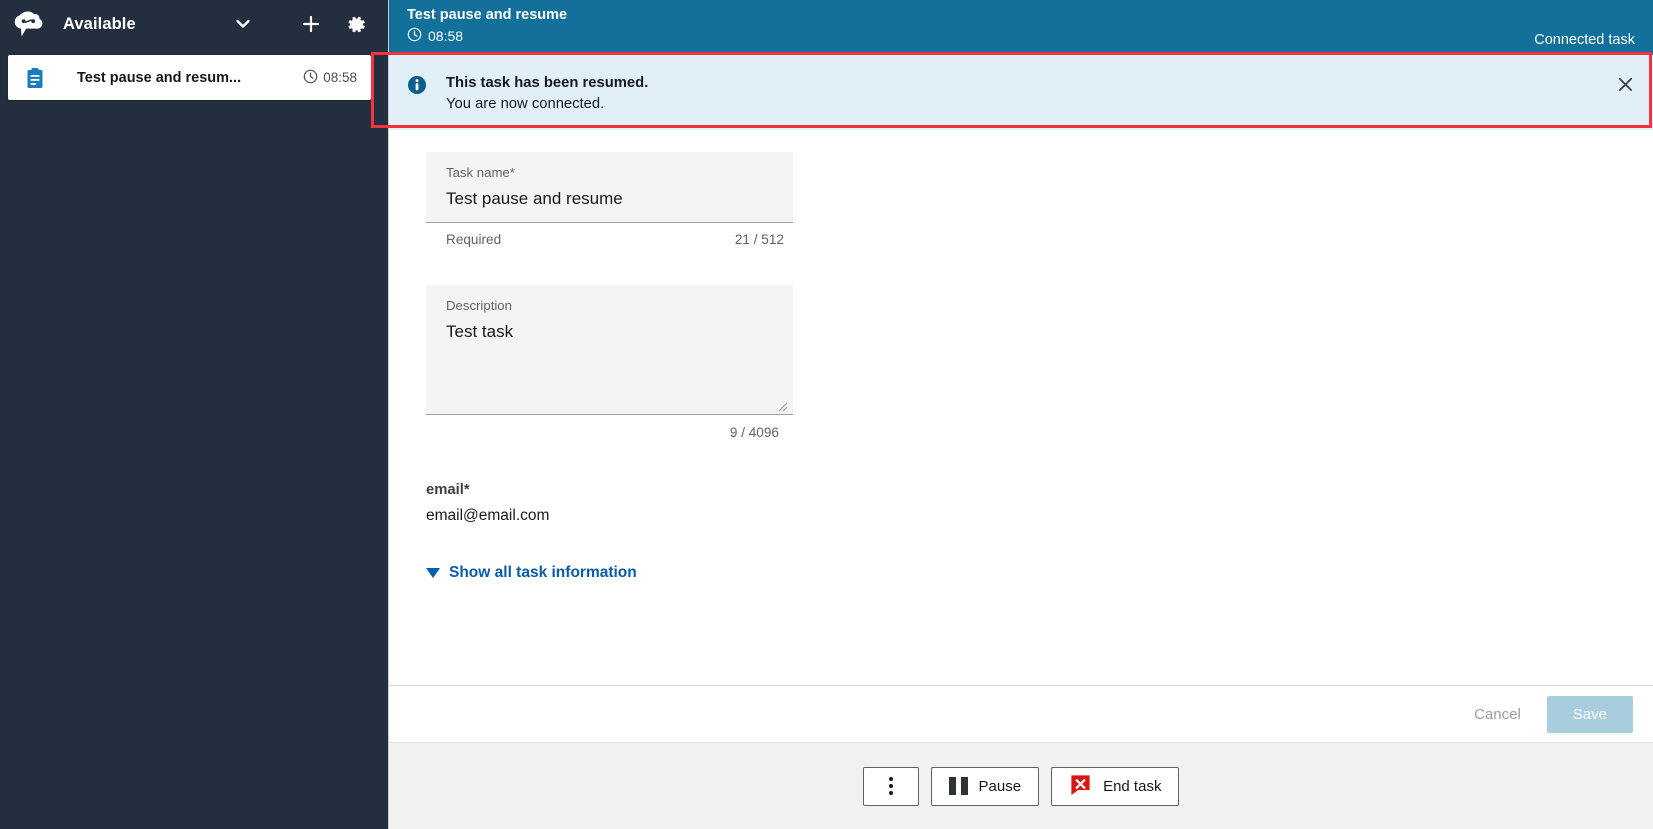  I want to click on info-circle-icon, so click(417, 85).